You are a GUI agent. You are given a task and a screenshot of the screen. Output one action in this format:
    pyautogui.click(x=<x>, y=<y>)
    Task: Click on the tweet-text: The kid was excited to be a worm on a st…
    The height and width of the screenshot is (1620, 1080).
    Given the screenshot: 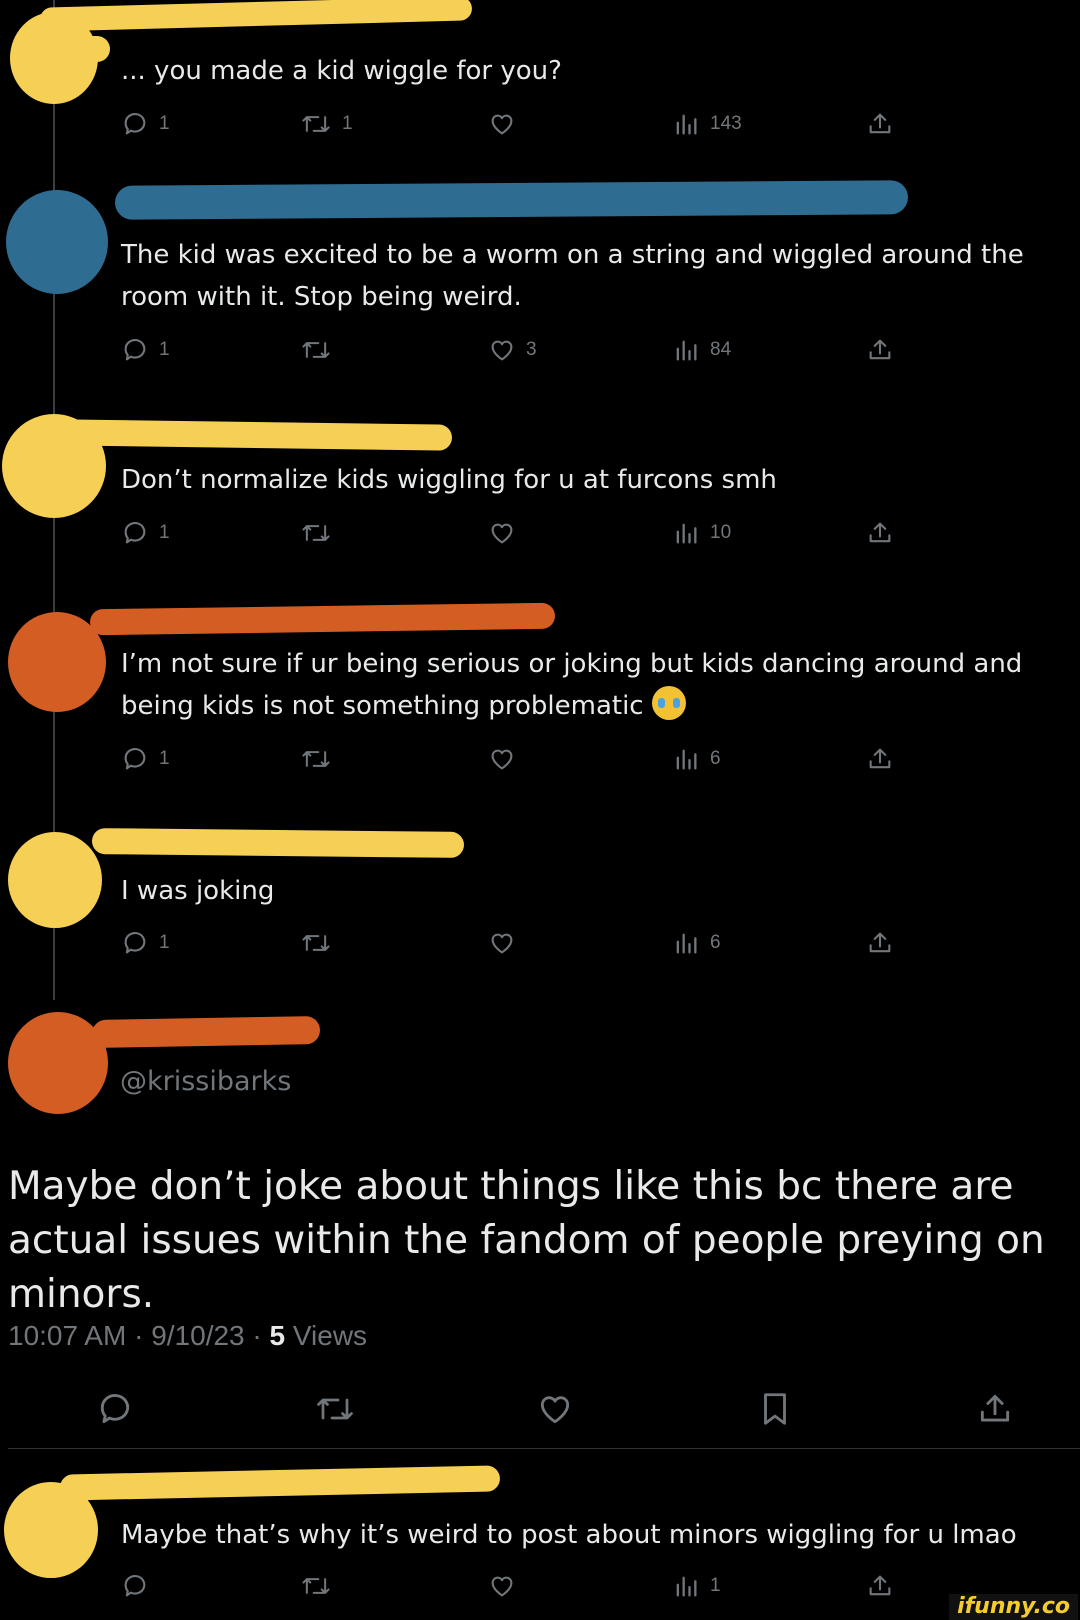 What is the action you would take?
    pyautogui.click(x=572, y=276)
    